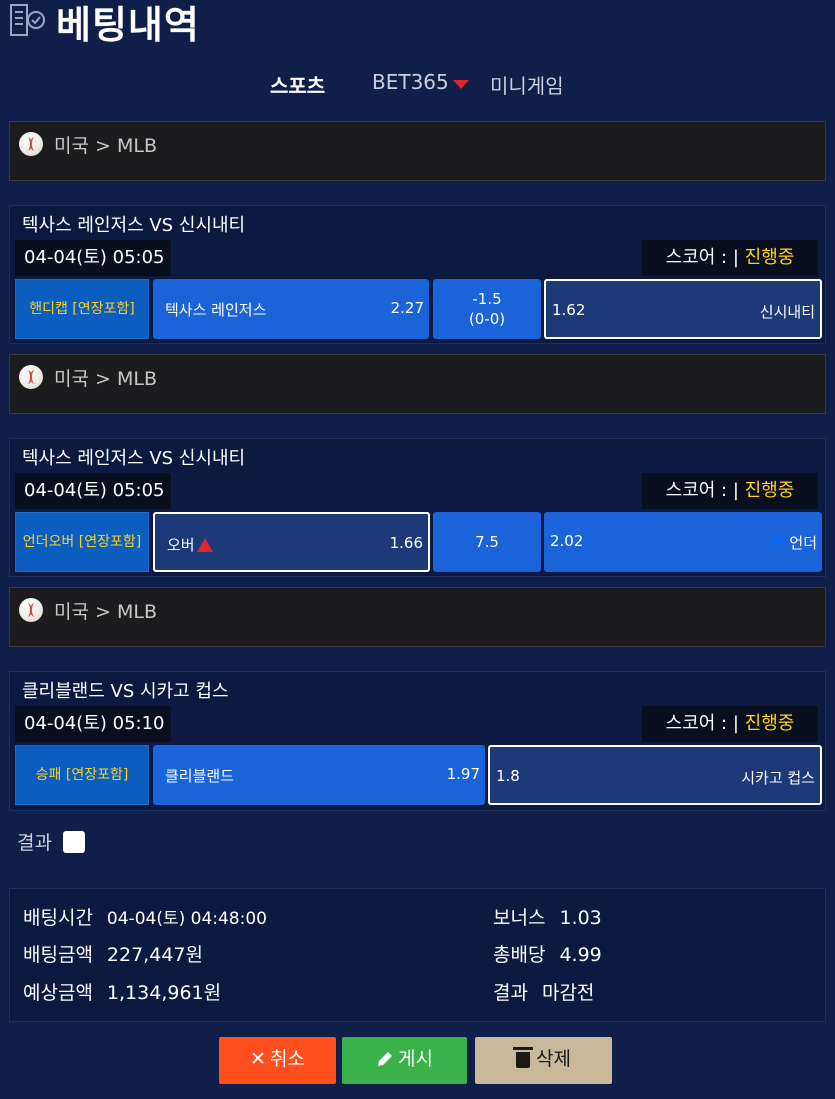 Image resolution: width=835 pixels, height=1099 pixels. Describe the element at coordinates (580, 955) in the screenshot. I see `total-odds-value: 4.99` at that location.